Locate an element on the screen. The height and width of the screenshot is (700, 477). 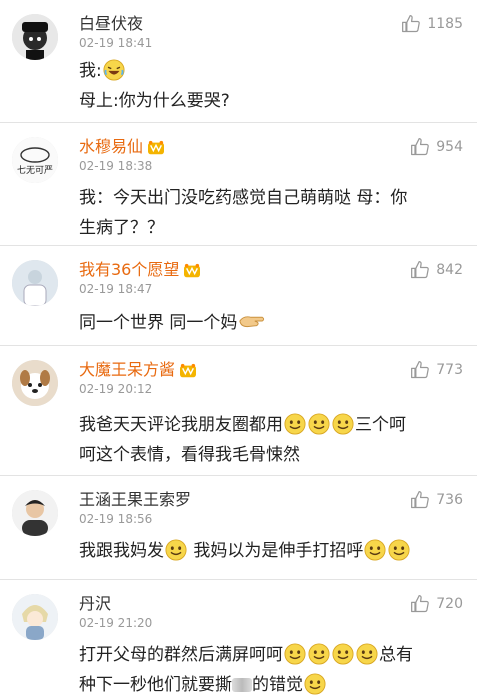
comment-line: 同一个世界 同一个妈 is located at coordinates (158, 323).